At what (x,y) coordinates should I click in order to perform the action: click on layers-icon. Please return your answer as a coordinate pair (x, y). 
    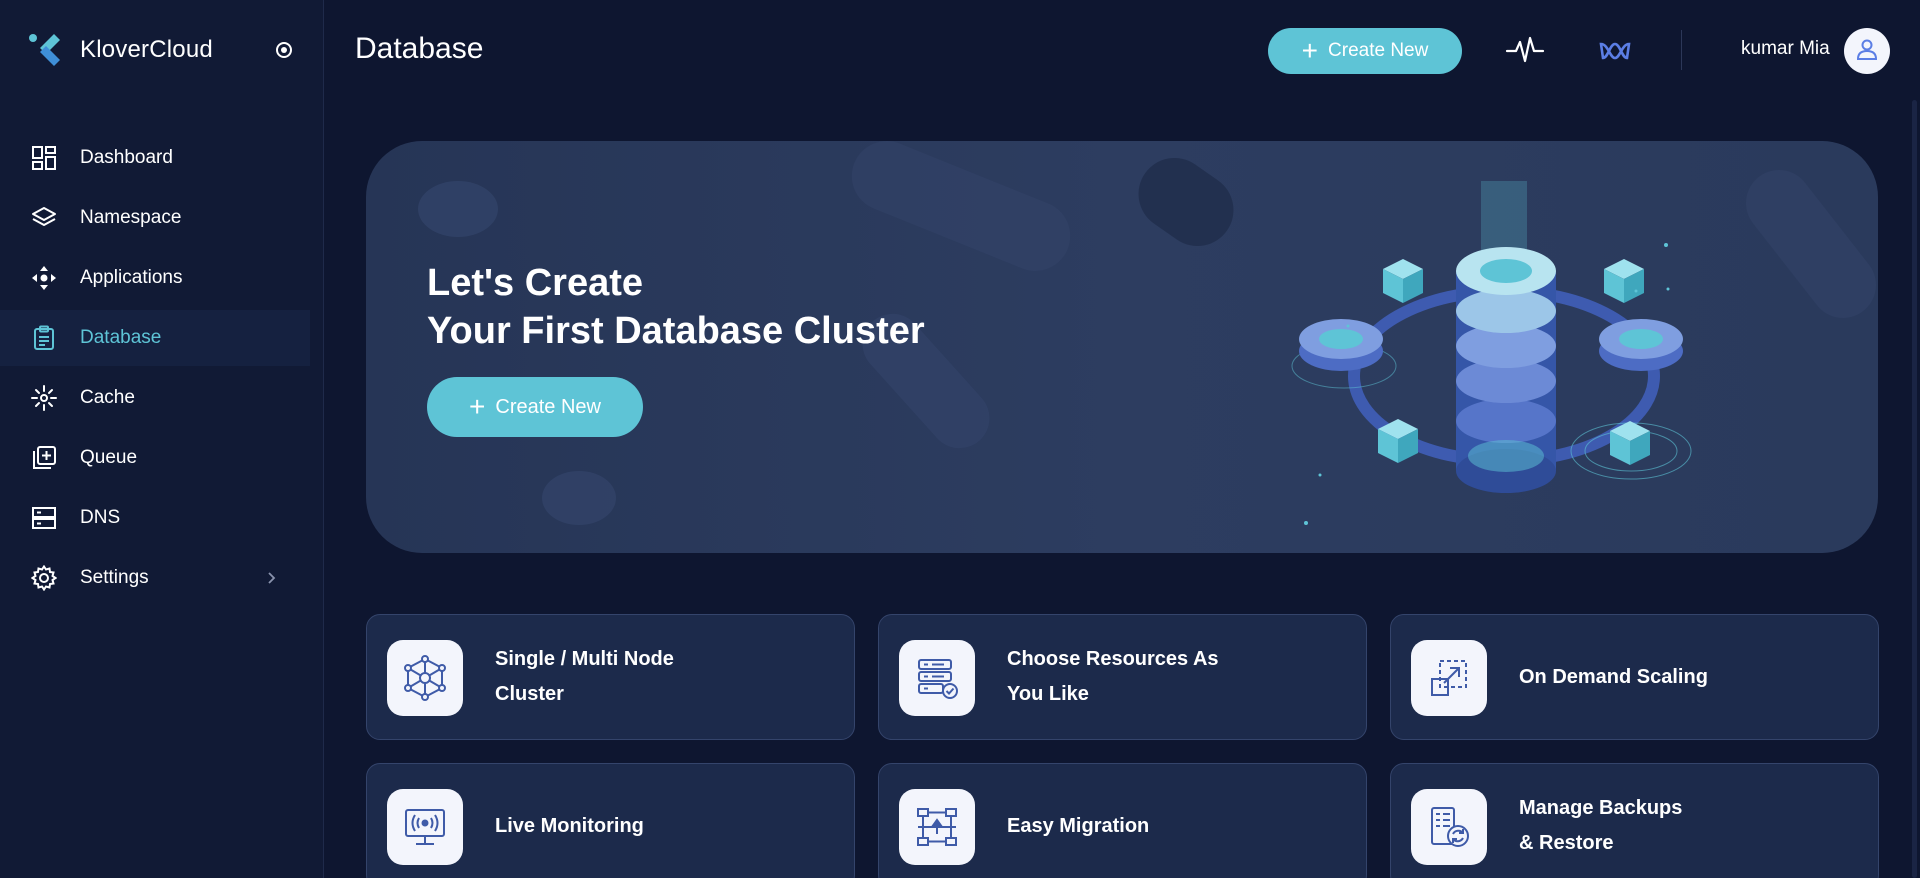
    Looking at the image, I should click on (44, 218).